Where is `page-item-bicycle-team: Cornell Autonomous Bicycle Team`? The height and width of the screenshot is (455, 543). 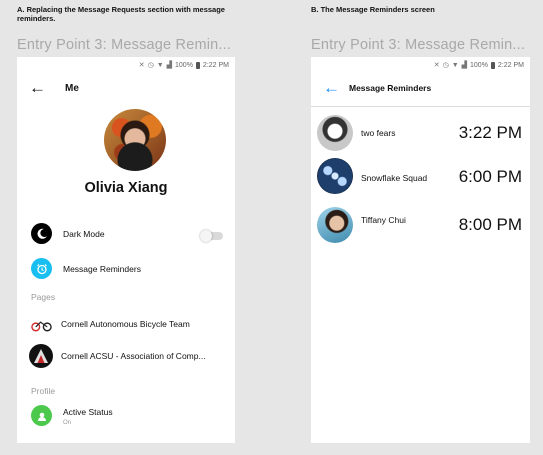
page-item-bicycle-team: Cornell Autonomous Bicycle Team is located at coordinates (125, 324).